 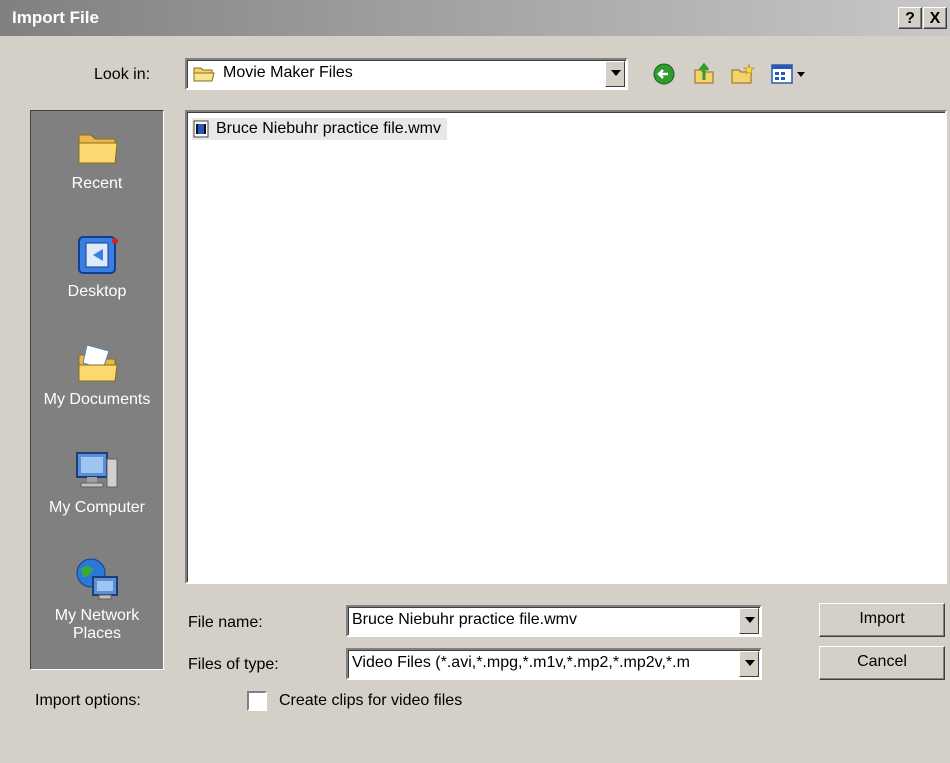 I want to click on place-desktop-label: Desktop, so click(x=97, y=291).